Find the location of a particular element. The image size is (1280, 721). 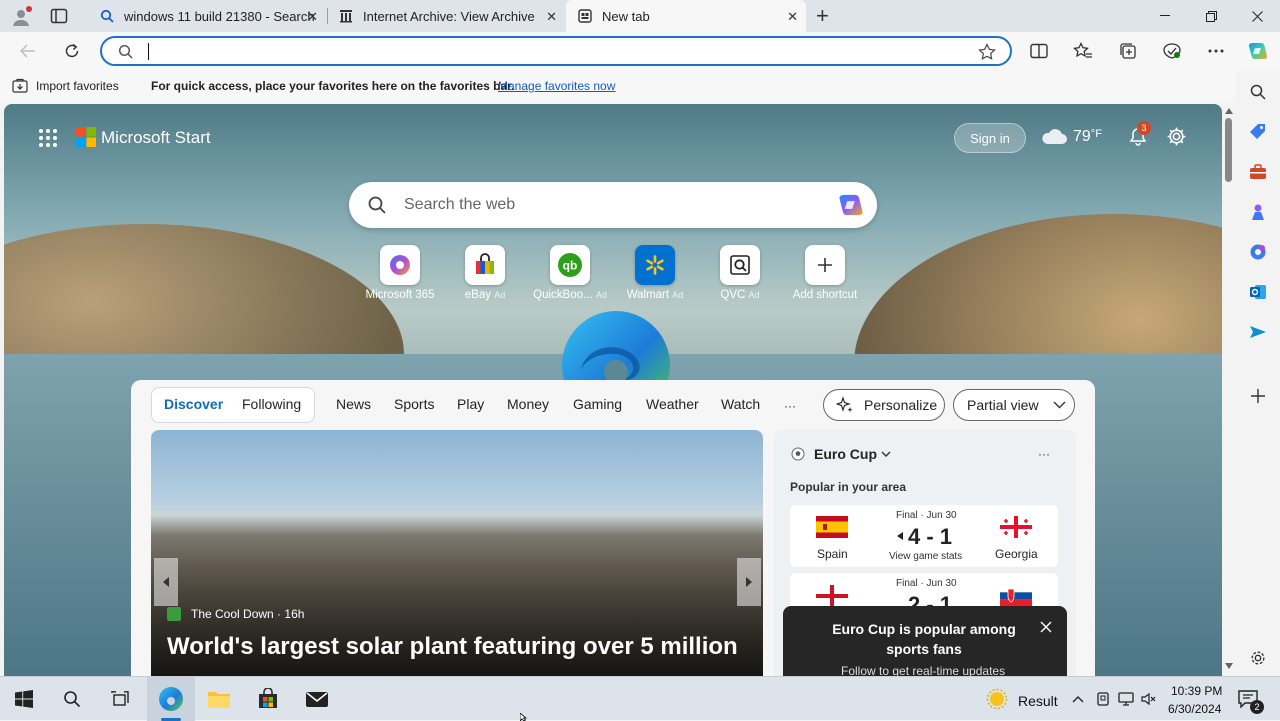

partial-view-label: Partial view is located at coordinates (1003, 405).